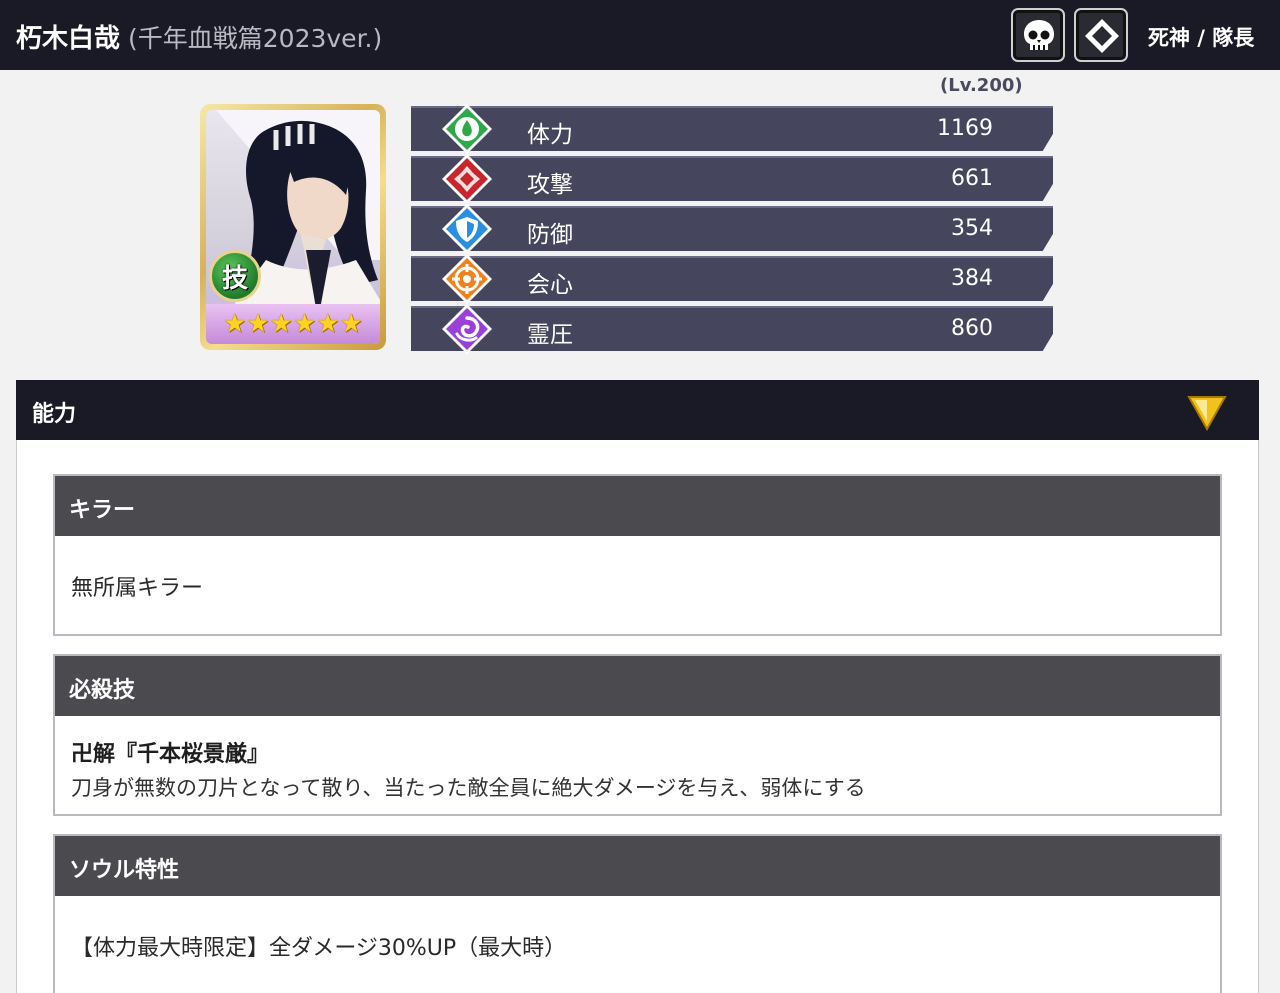 This screenshot has height=993, width=1280. What do you see at coordinates (468, 788) in the screenshot?
I see `special-move-desc: 刀身が無数の刀片となって散り、当たった敵全員に絶大ダメージを与え、弱体にする` at bounding box center [468, 788].